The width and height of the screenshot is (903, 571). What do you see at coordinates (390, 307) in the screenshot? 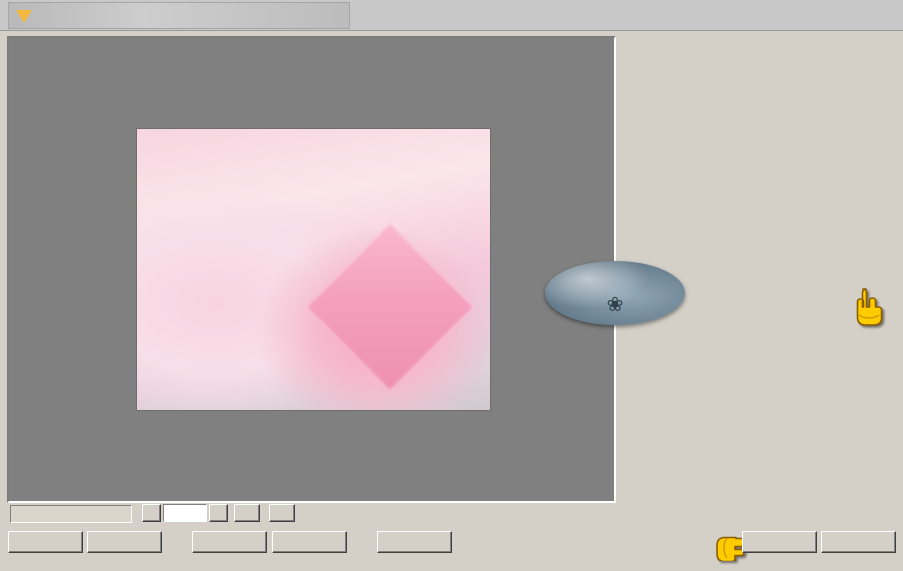
I see `pink-diamond-shape` at bounding box center [390, 307].